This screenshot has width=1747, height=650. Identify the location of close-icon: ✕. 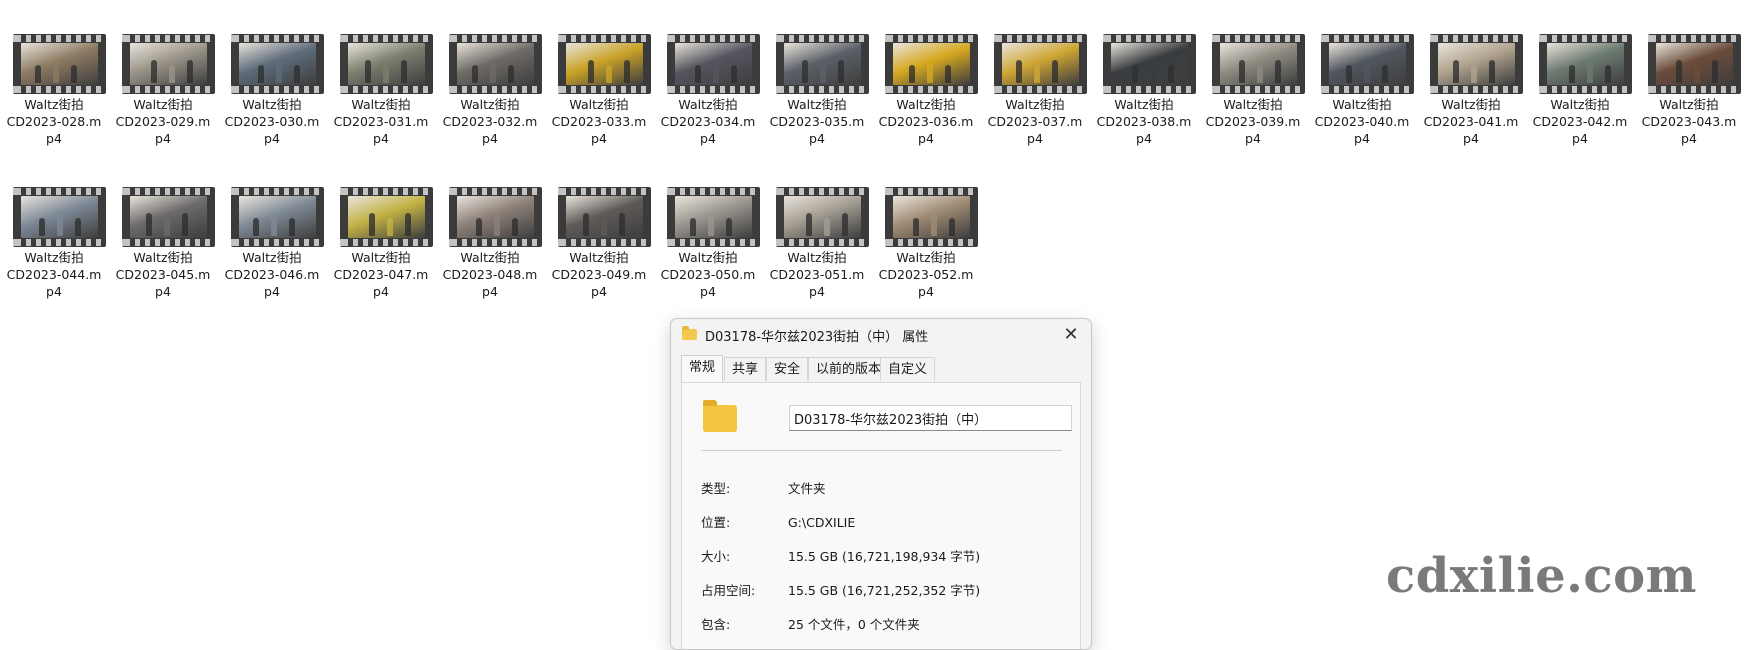
(1071, 335).